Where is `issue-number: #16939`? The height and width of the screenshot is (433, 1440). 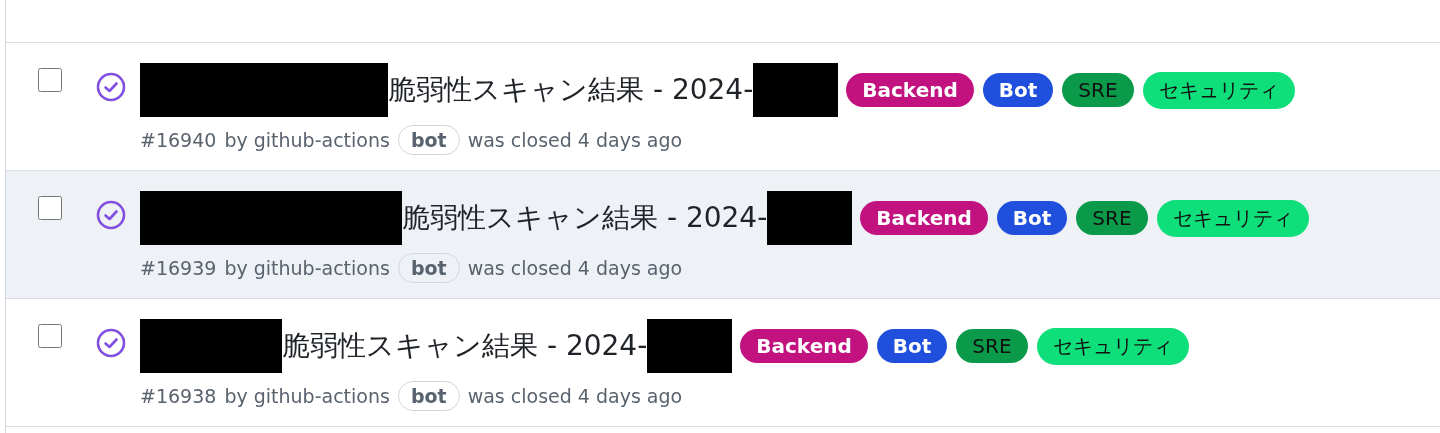
issue-number: #16939 is located at coordinates (178, 268).